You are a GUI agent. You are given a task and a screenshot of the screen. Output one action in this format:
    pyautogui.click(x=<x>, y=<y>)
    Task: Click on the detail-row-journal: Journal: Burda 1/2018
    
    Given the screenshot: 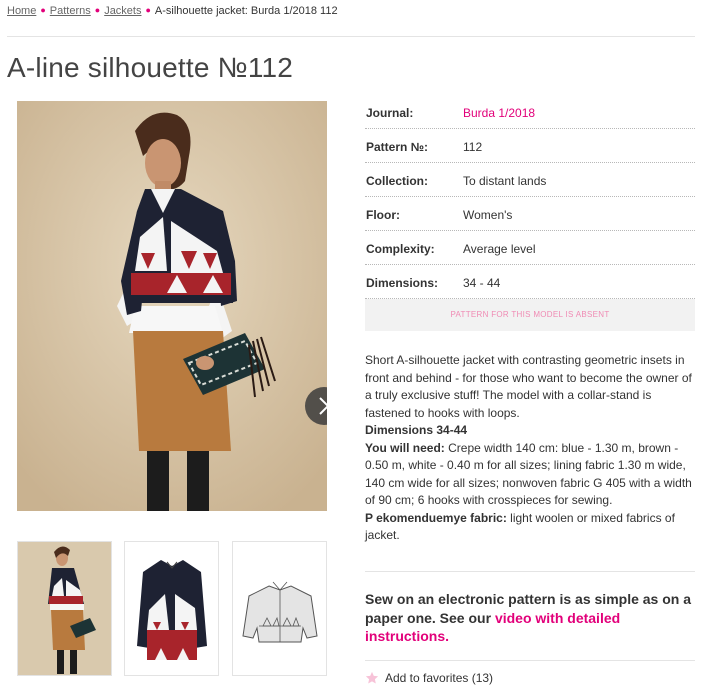 What is the action you would take?
    pyautogui.click(x=530, y=112)
    